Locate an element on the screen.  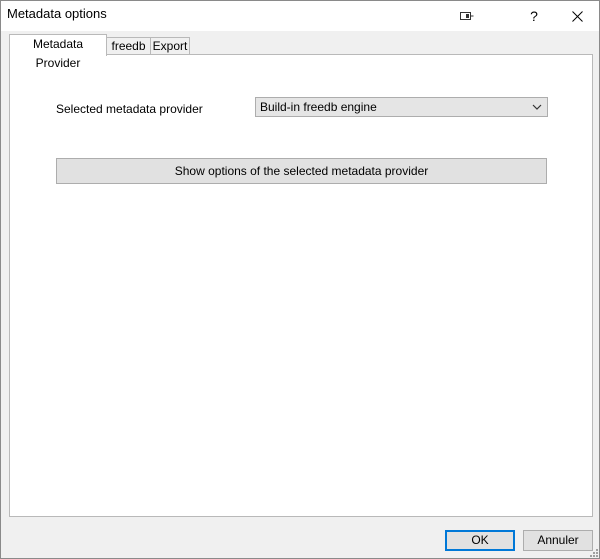
ok-button: OK is located at coordinates (480, 540).